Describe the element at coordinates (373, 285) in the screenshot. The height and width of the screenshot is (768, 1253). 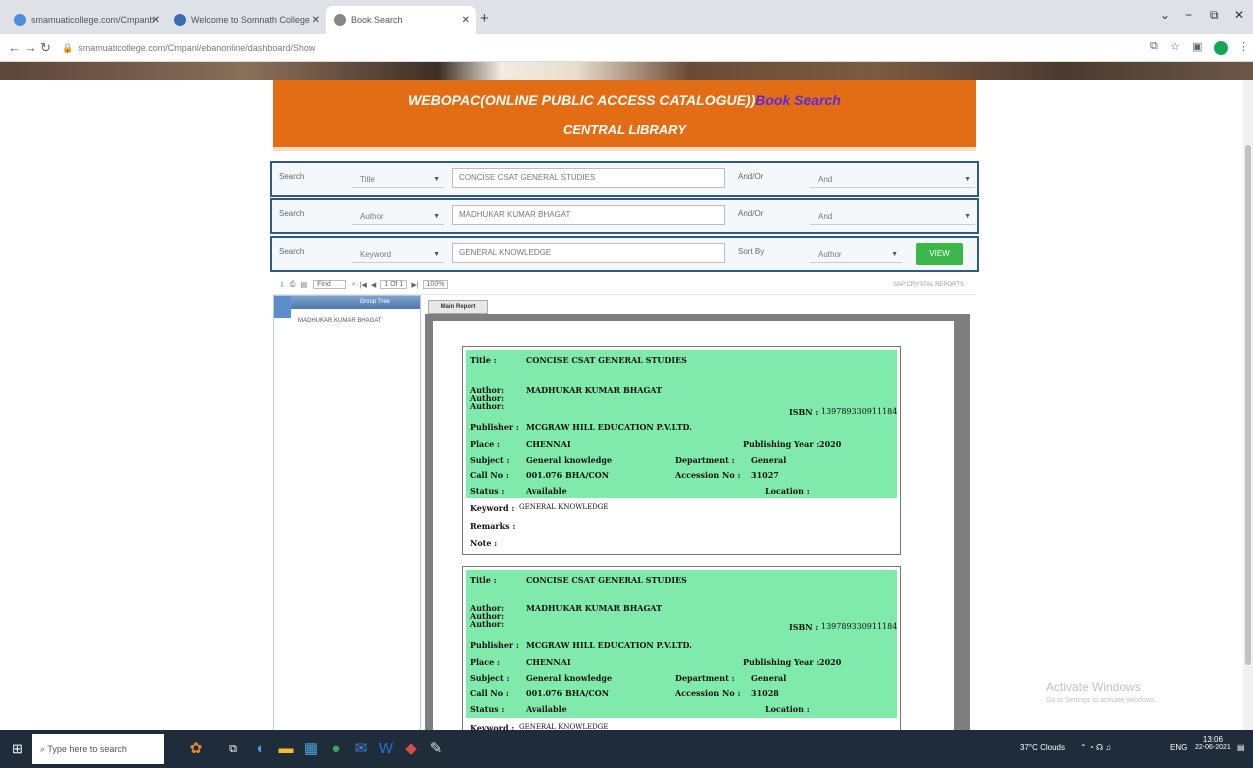
I see `prev-page-icon: ◀` at that location.